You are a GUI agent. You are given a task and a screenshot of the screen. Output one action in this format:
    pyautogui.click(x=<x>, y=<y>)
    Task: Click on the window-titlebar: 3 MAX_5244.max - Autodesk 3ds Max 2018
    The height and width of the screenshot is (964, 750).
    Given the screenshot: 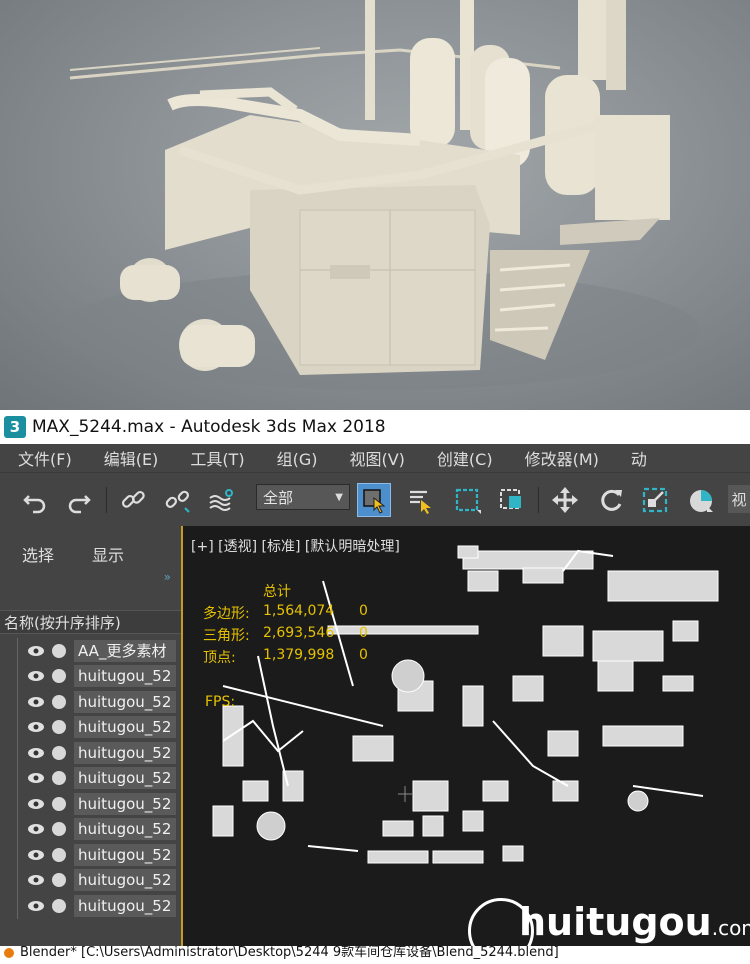 What is the action you would take?
    pyautogui.click(x=375, y=427)
    